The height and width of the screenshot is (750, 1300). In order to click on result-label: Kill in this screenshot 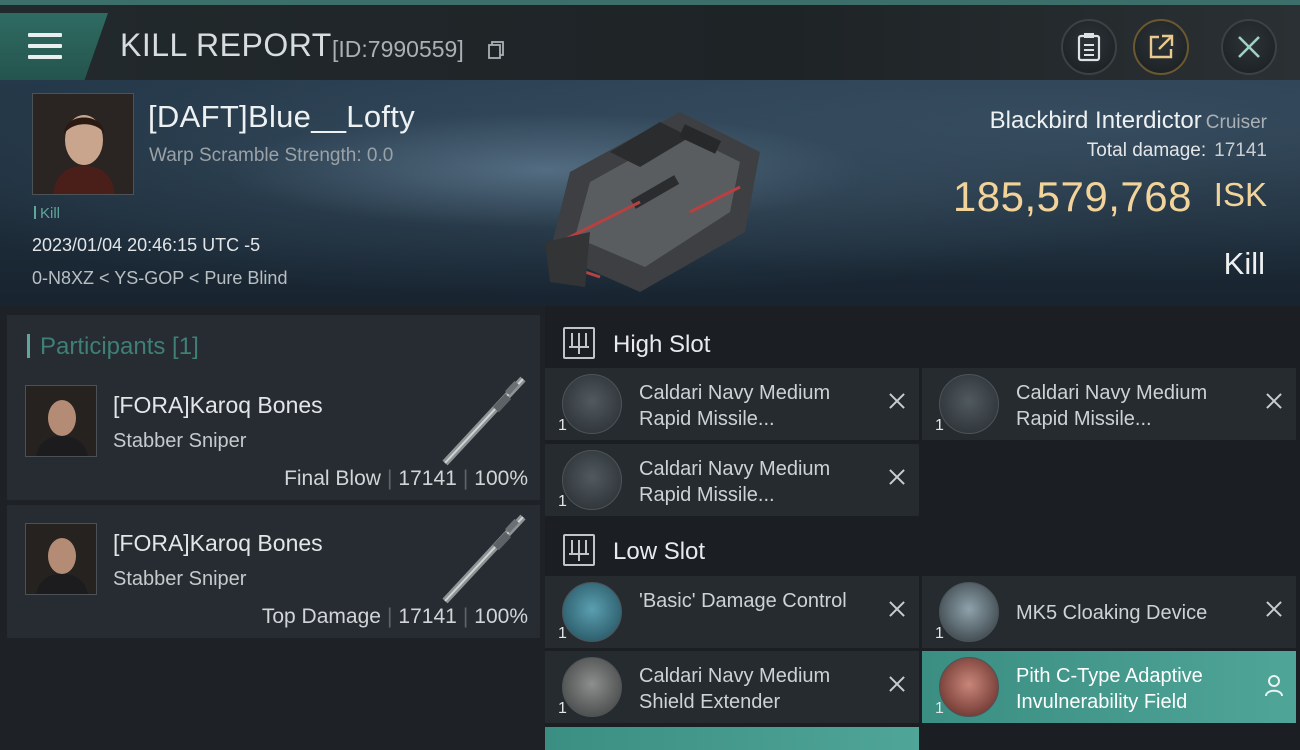, I will do `click(1244, 263)`.